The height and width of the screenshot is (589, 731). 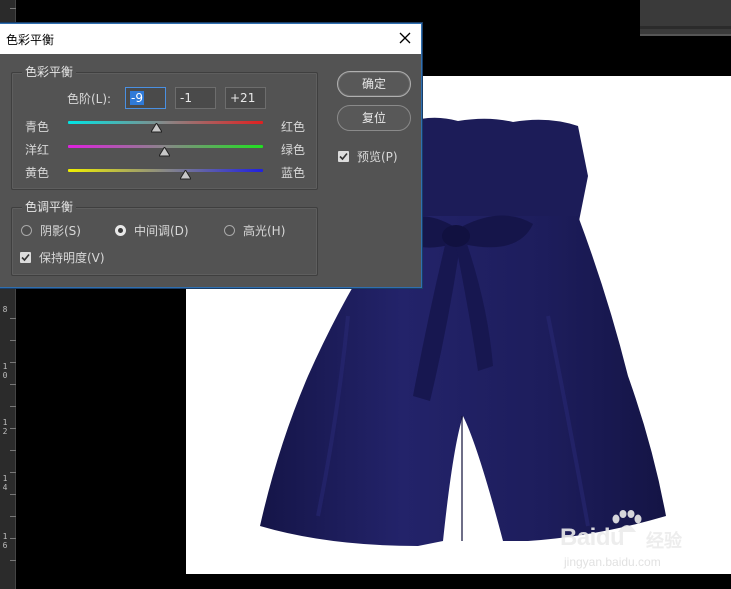 I want to click on slider-right-label: 蓝色, so click(x=293, y=173).